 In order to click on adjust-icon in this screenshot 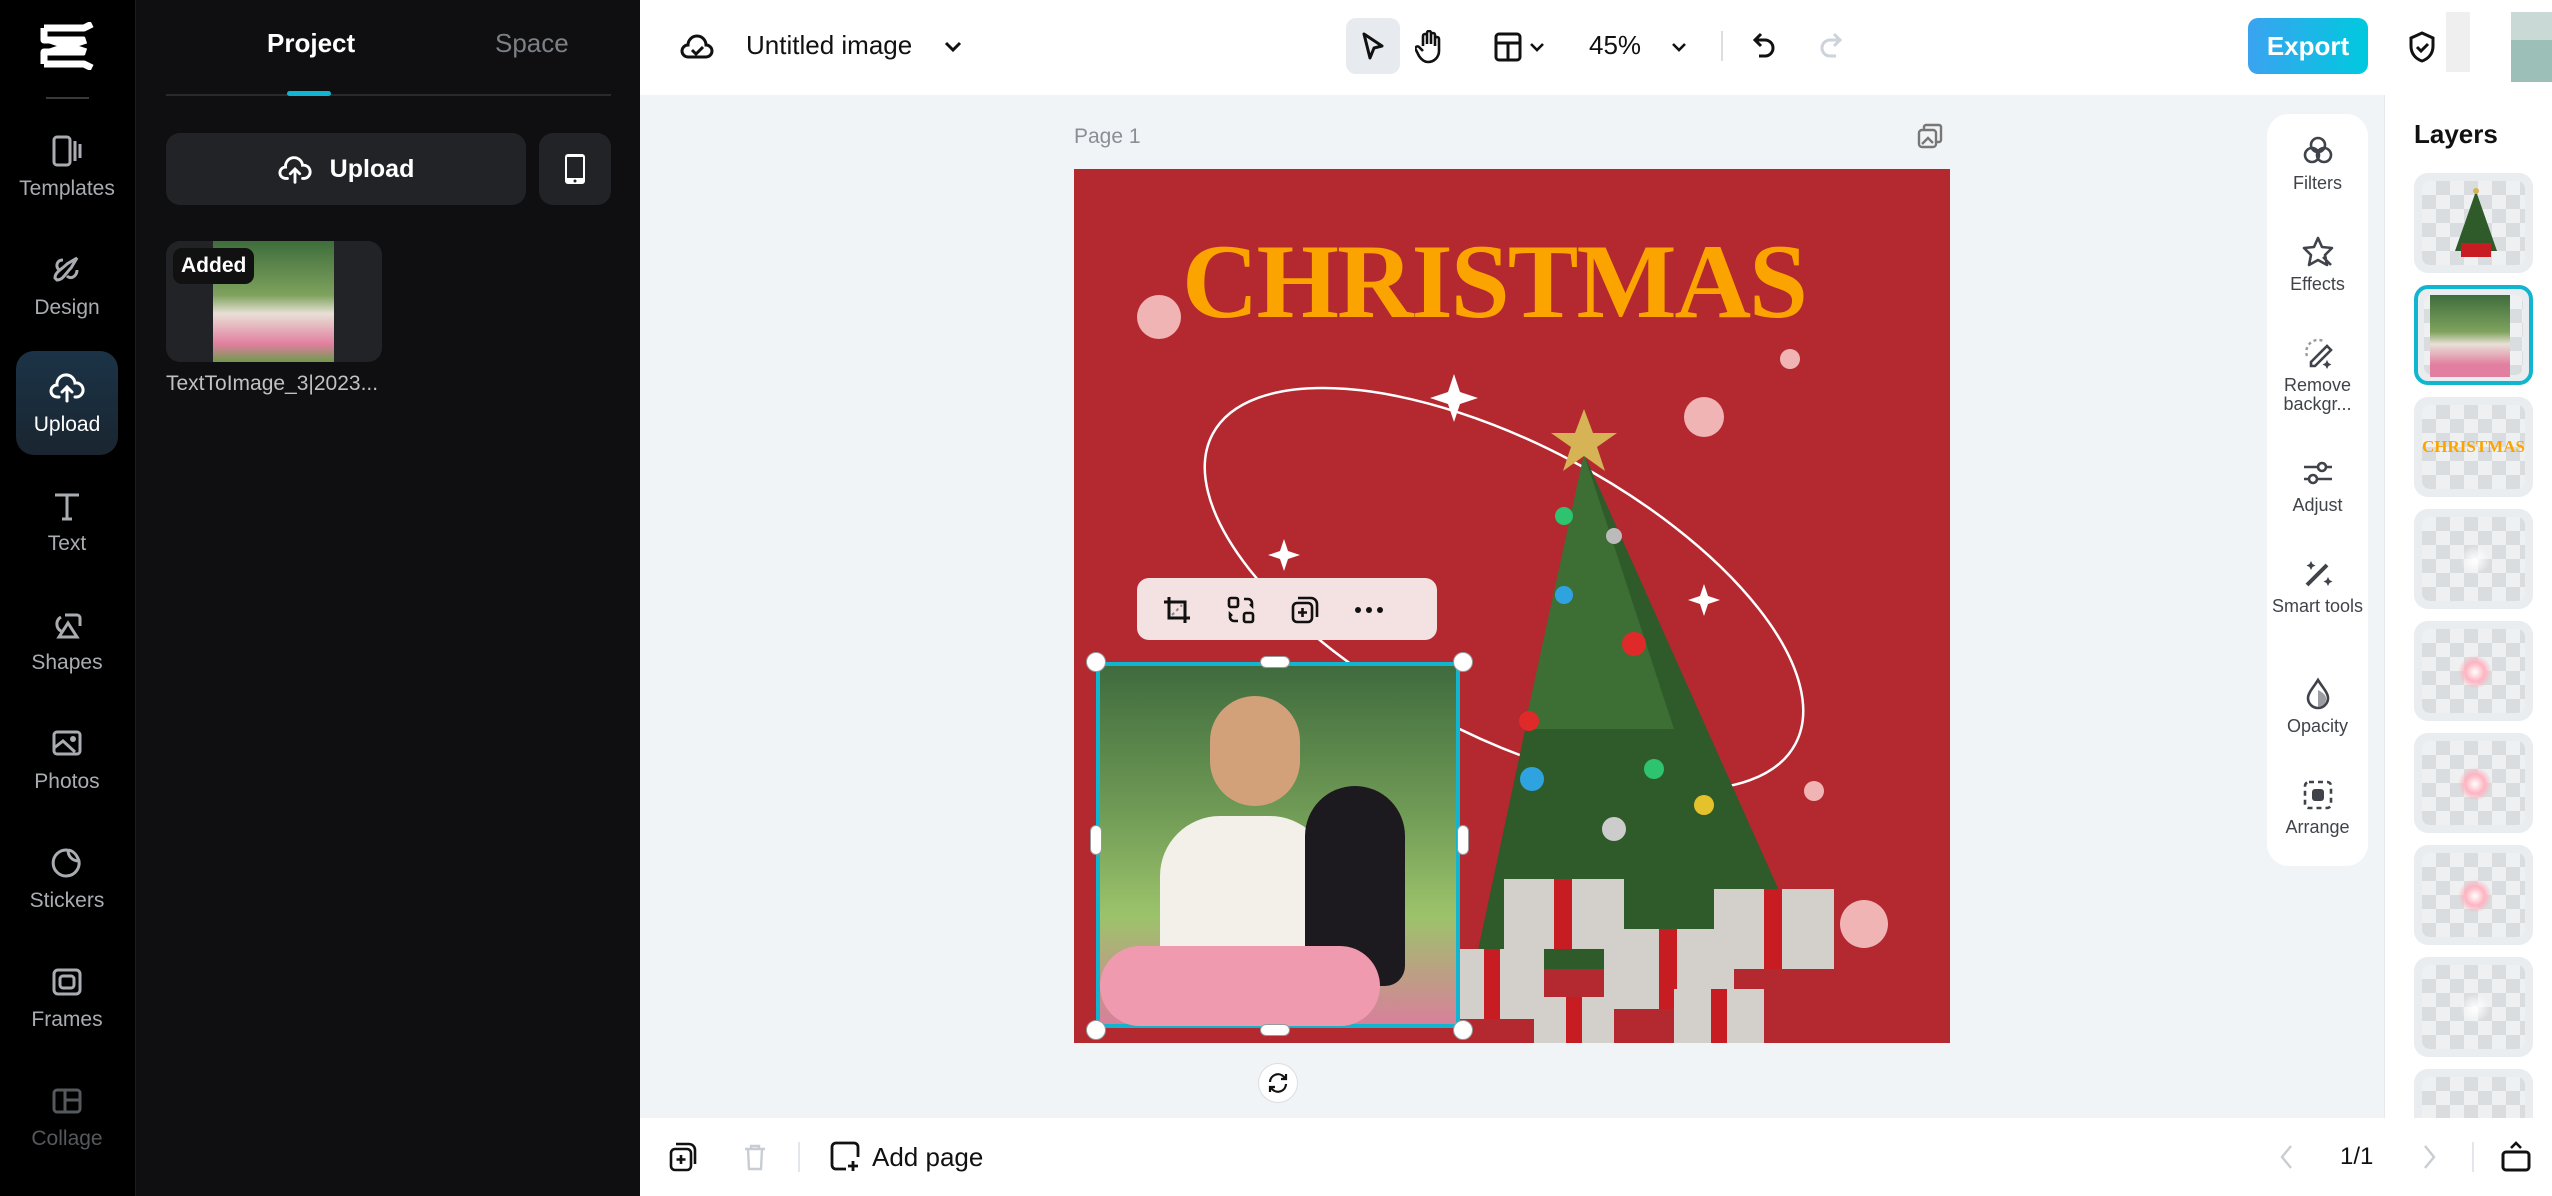, I will do `click(2317, 473)`.